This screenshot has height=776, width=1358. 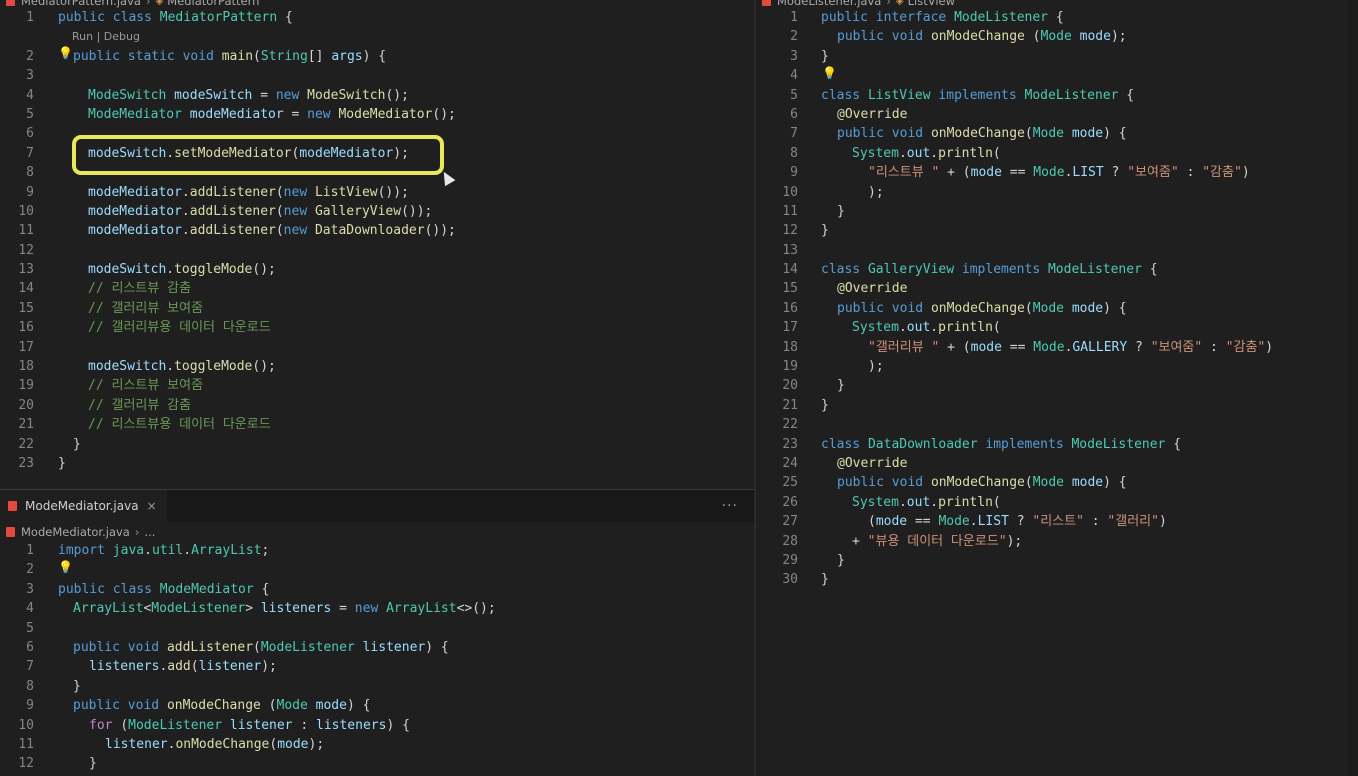 What do you see at coordinates (982, 37) in the screenshot?
I see `code-text: public void onModeChange (Mode mode);` at bounding box center [982, 37].